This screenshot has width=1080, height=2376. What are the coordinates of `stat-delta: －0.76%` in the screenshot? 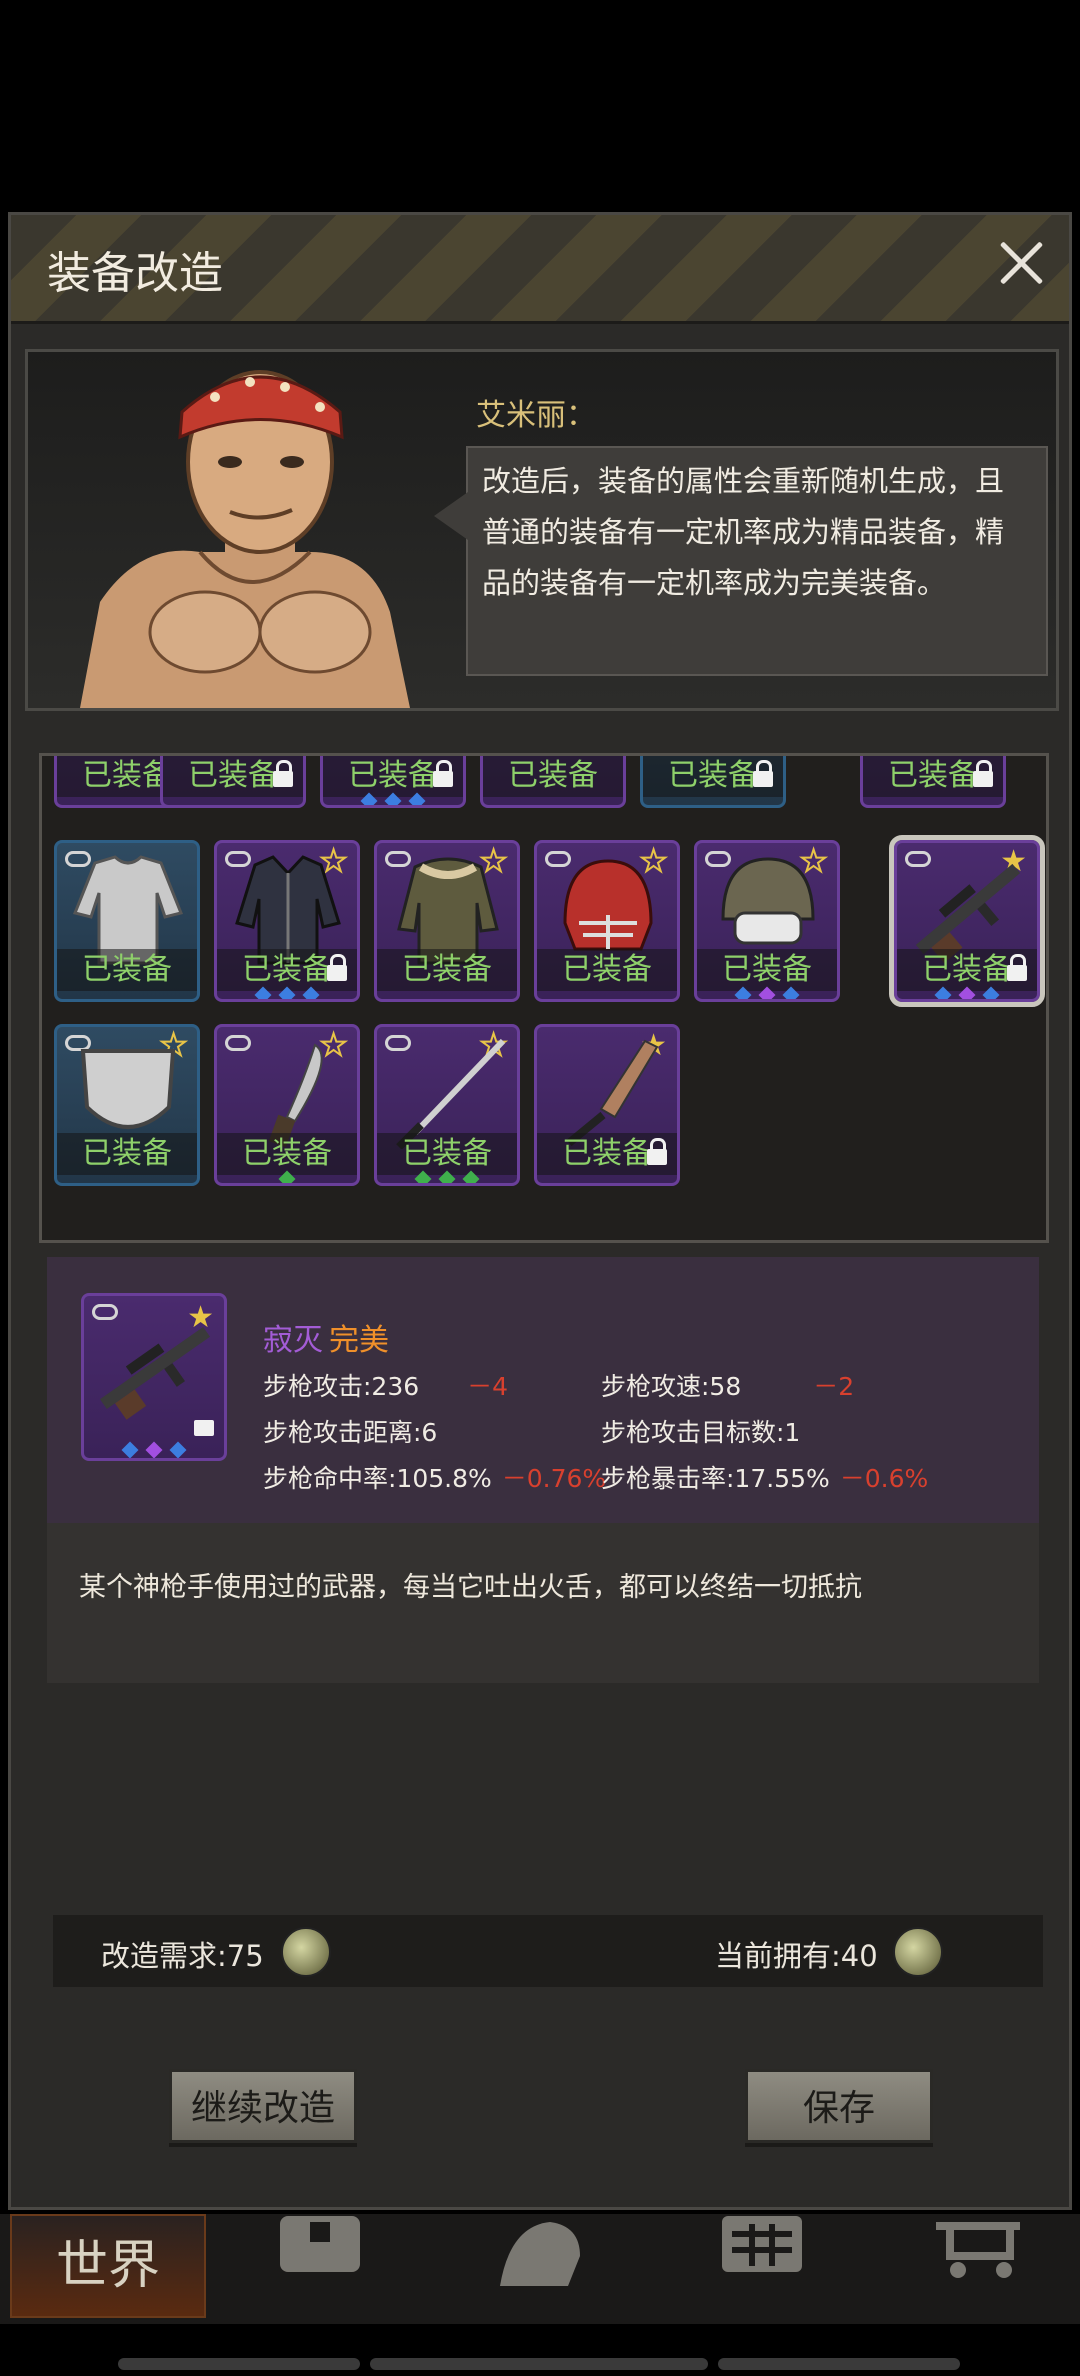 It's located at (554, 1478).